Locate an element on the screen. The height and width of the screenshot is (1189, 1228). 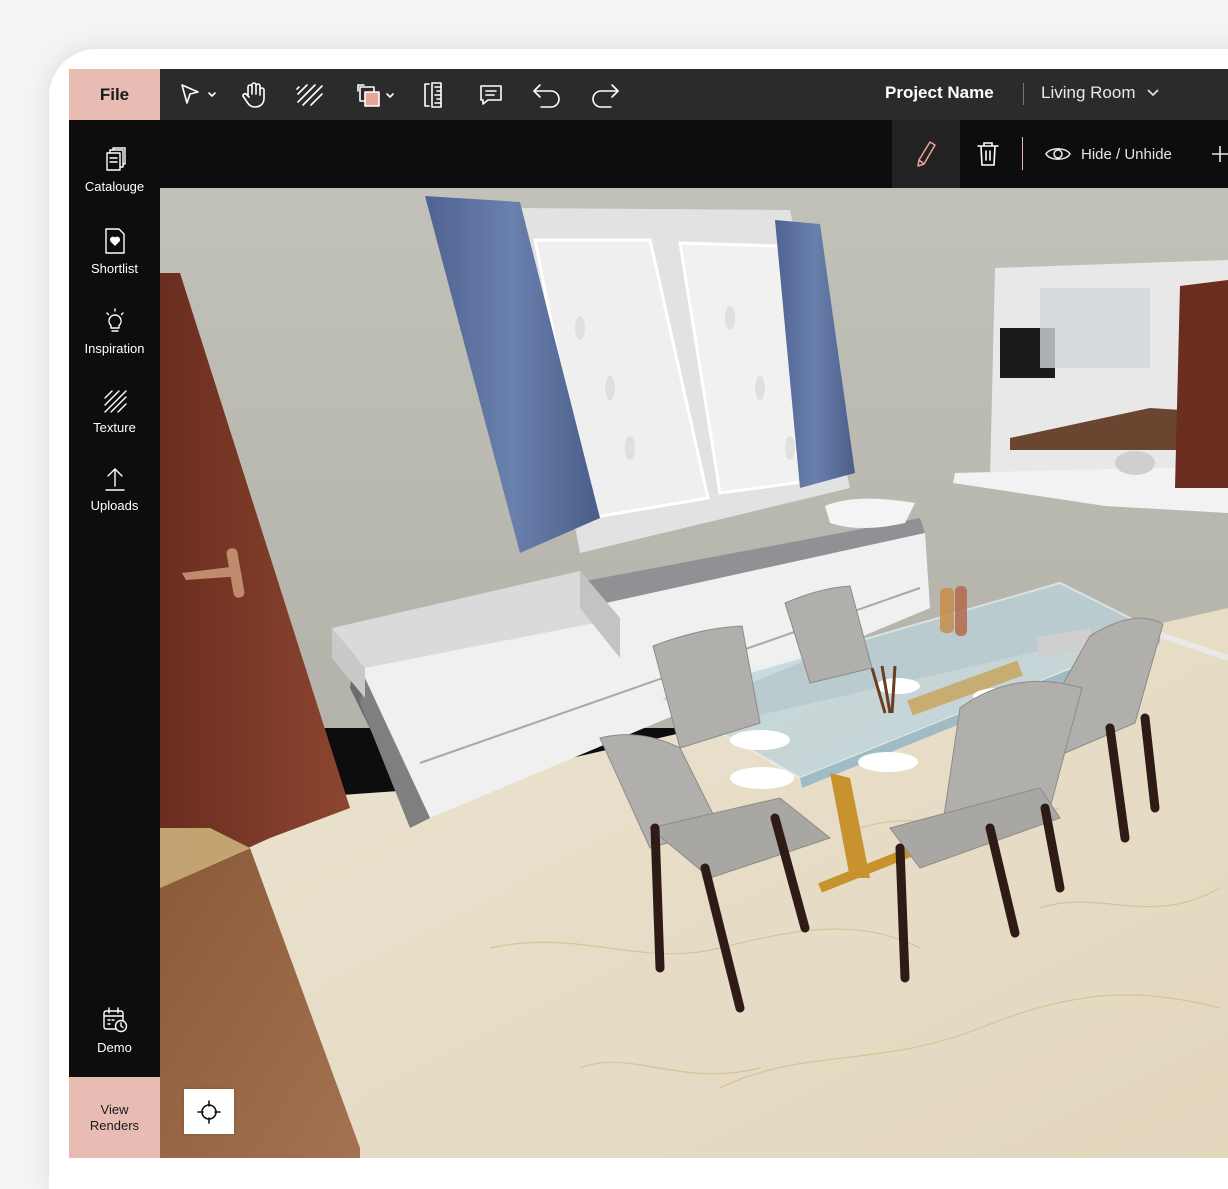
view-renders-button: View Renders is located at coordinates (114, 1117).